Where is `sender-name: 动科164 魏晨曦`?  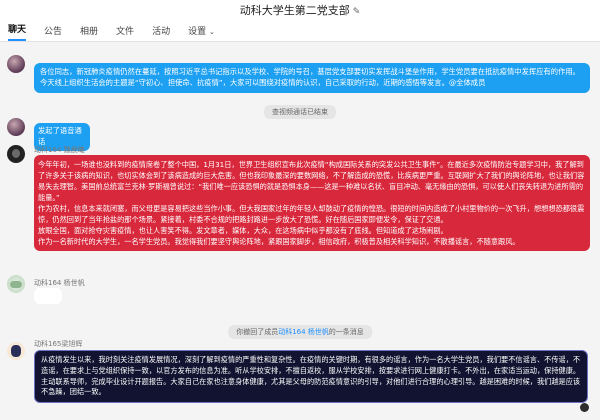 sender-name: 动科164 魏晨曦 is located at coordinates (59, 150).